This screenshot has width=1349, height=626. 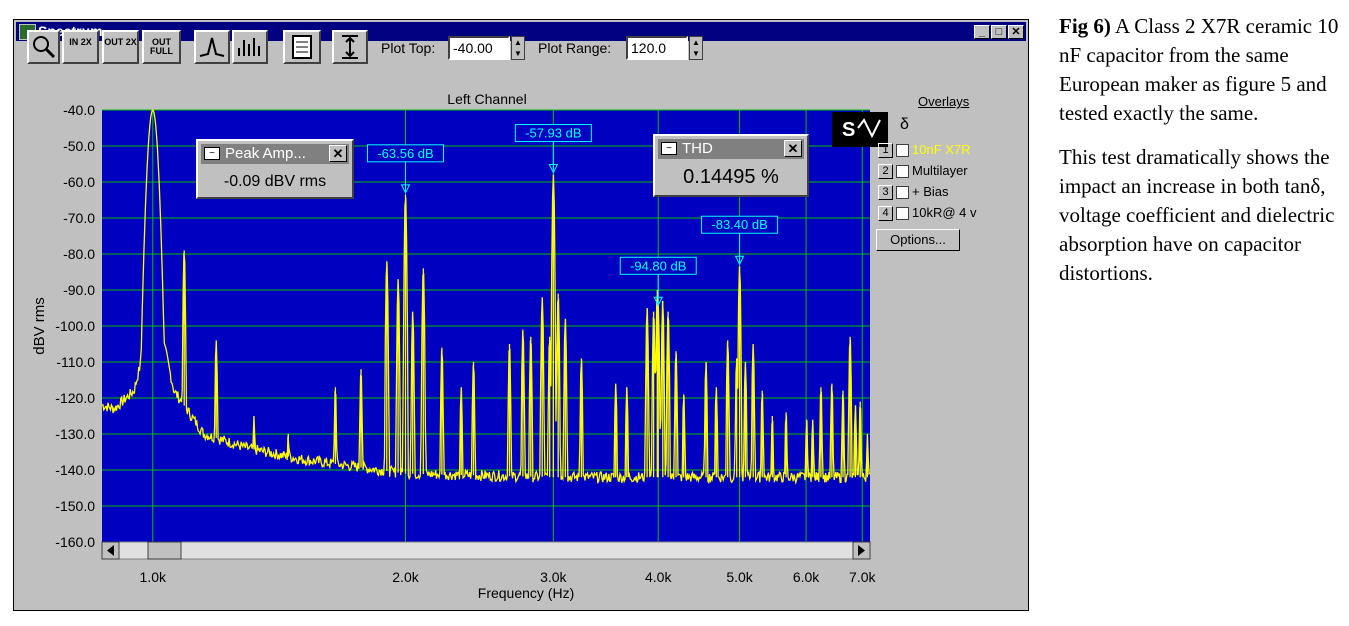 I want to click on overlay-item-2: 2 Multilayer, so click(x=923, y=171).